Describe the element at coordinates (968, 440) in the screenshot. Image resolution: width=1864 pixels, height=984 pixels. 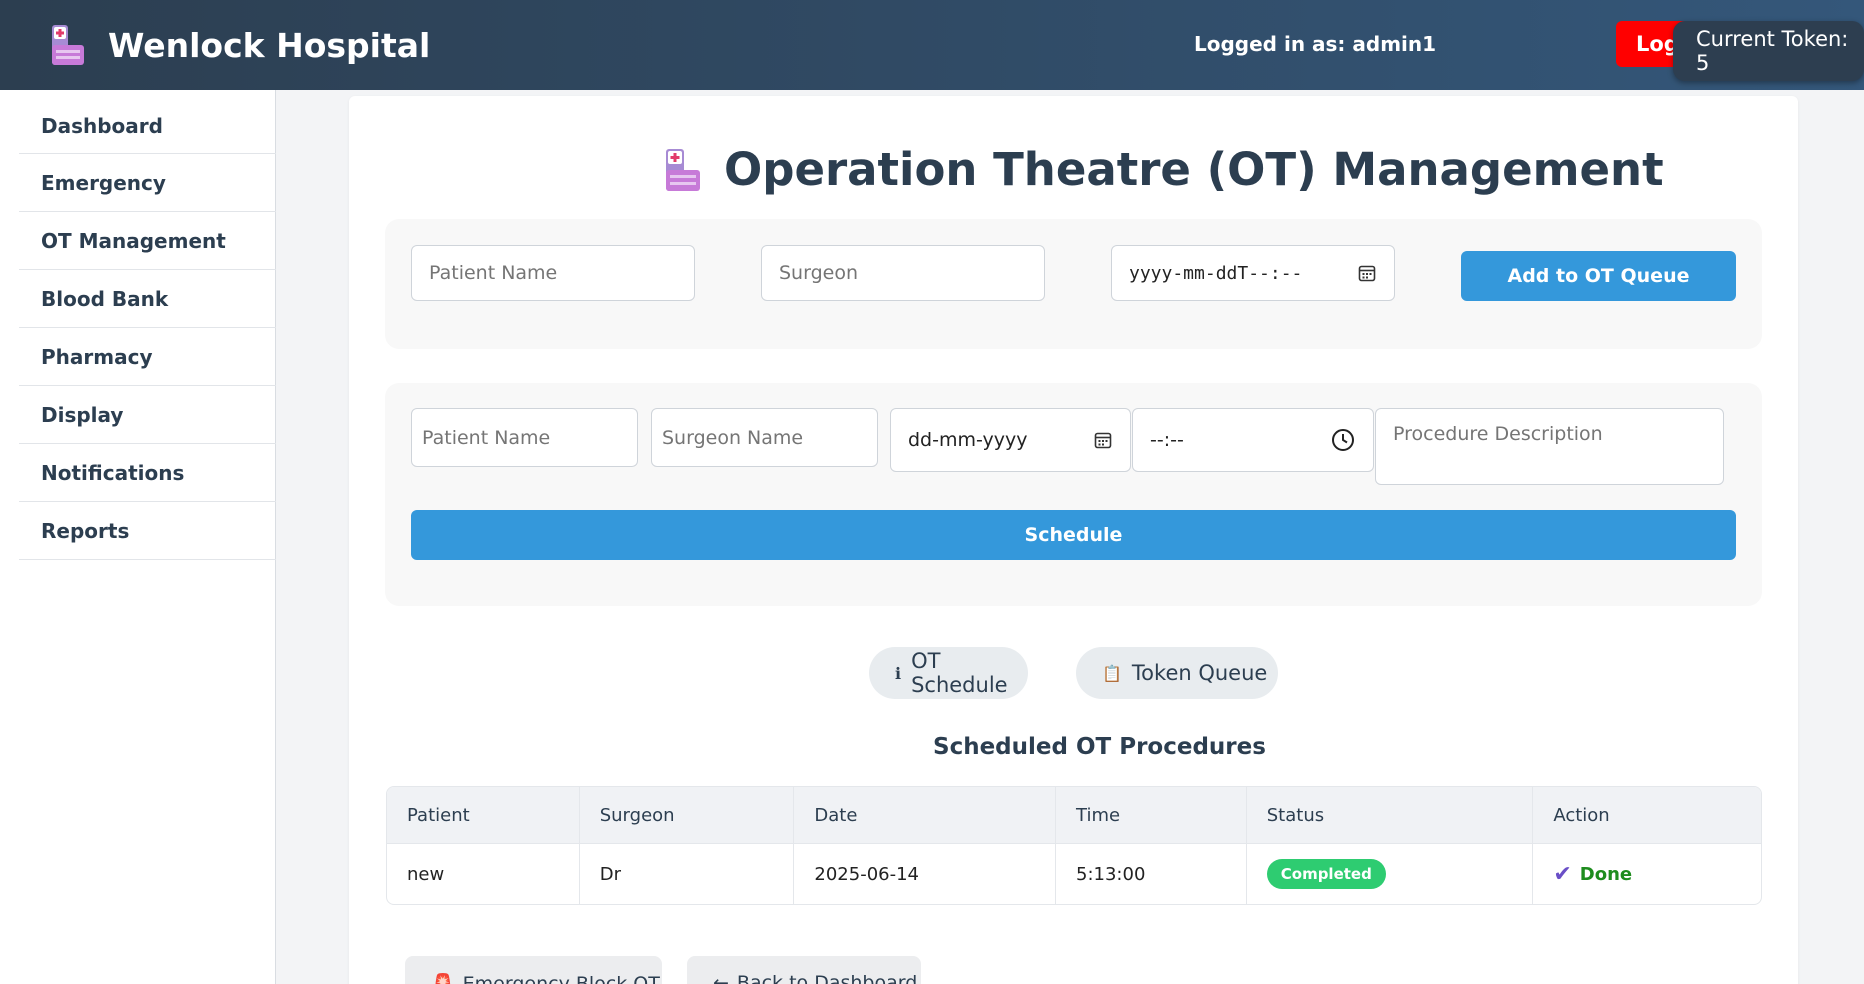
I see `date-value: dd-mm-yyyy` at that location.